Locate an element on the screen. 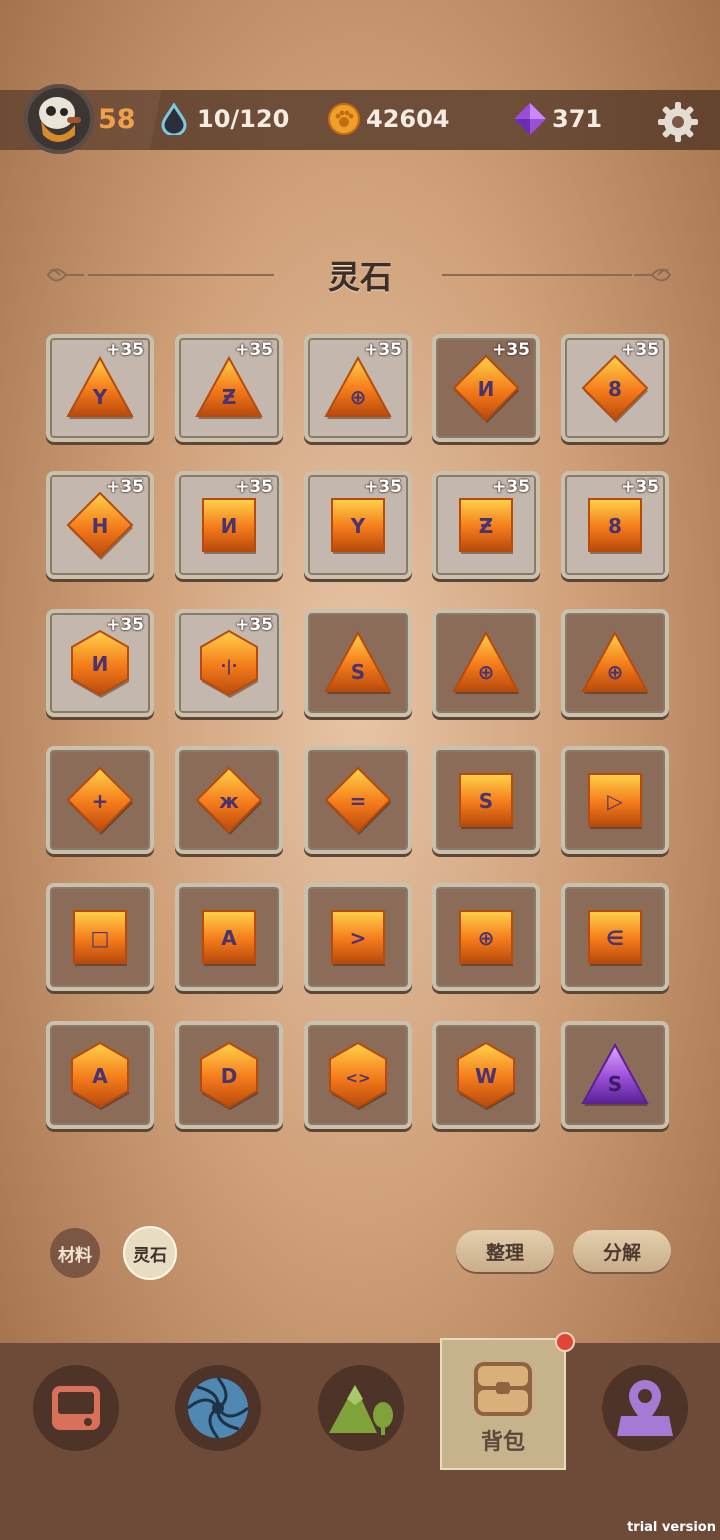 This screenshot has height=1540, width=720. spirit-stone-hexagon-icon: <> is located at coordinates (358, 1075).